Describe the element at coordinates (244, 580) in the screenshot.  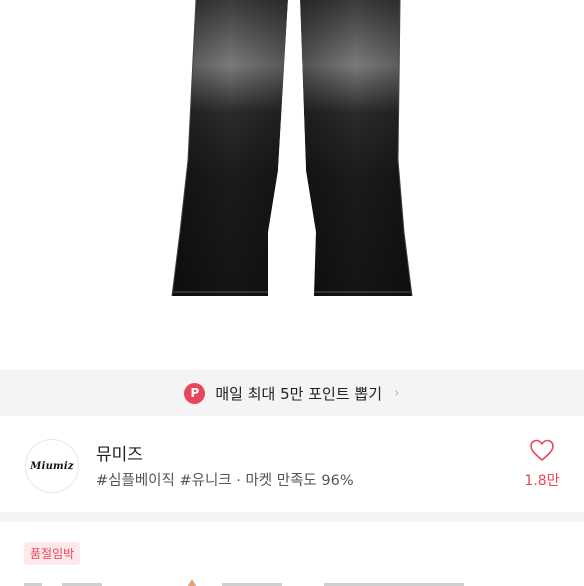
I see `product-title-cutoff` at that location.